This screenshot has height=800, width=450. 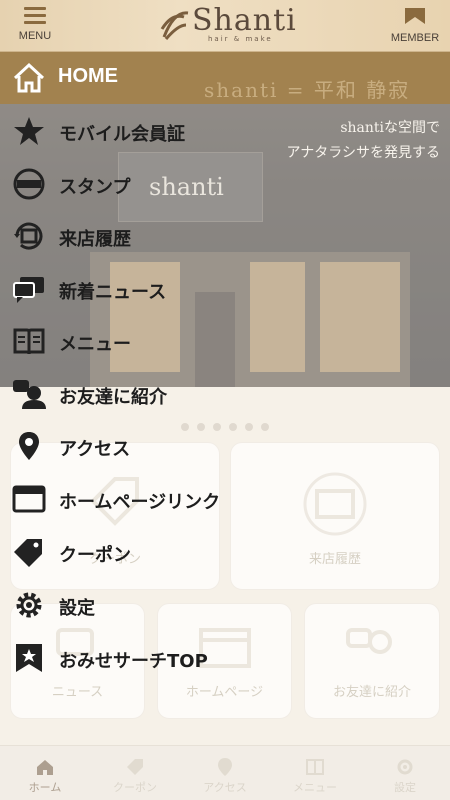 What do you see at coordinates (95, 449) in the screenshot?
I see `drawer-item-label: アクセス` at bounding box center [95, 449].